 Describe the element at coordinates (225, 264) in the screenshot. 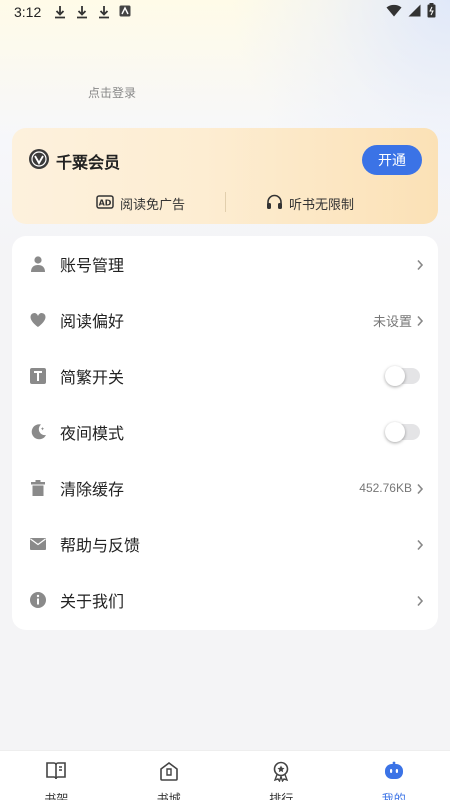

I see `menu-item-account: 账号管理` at that location.